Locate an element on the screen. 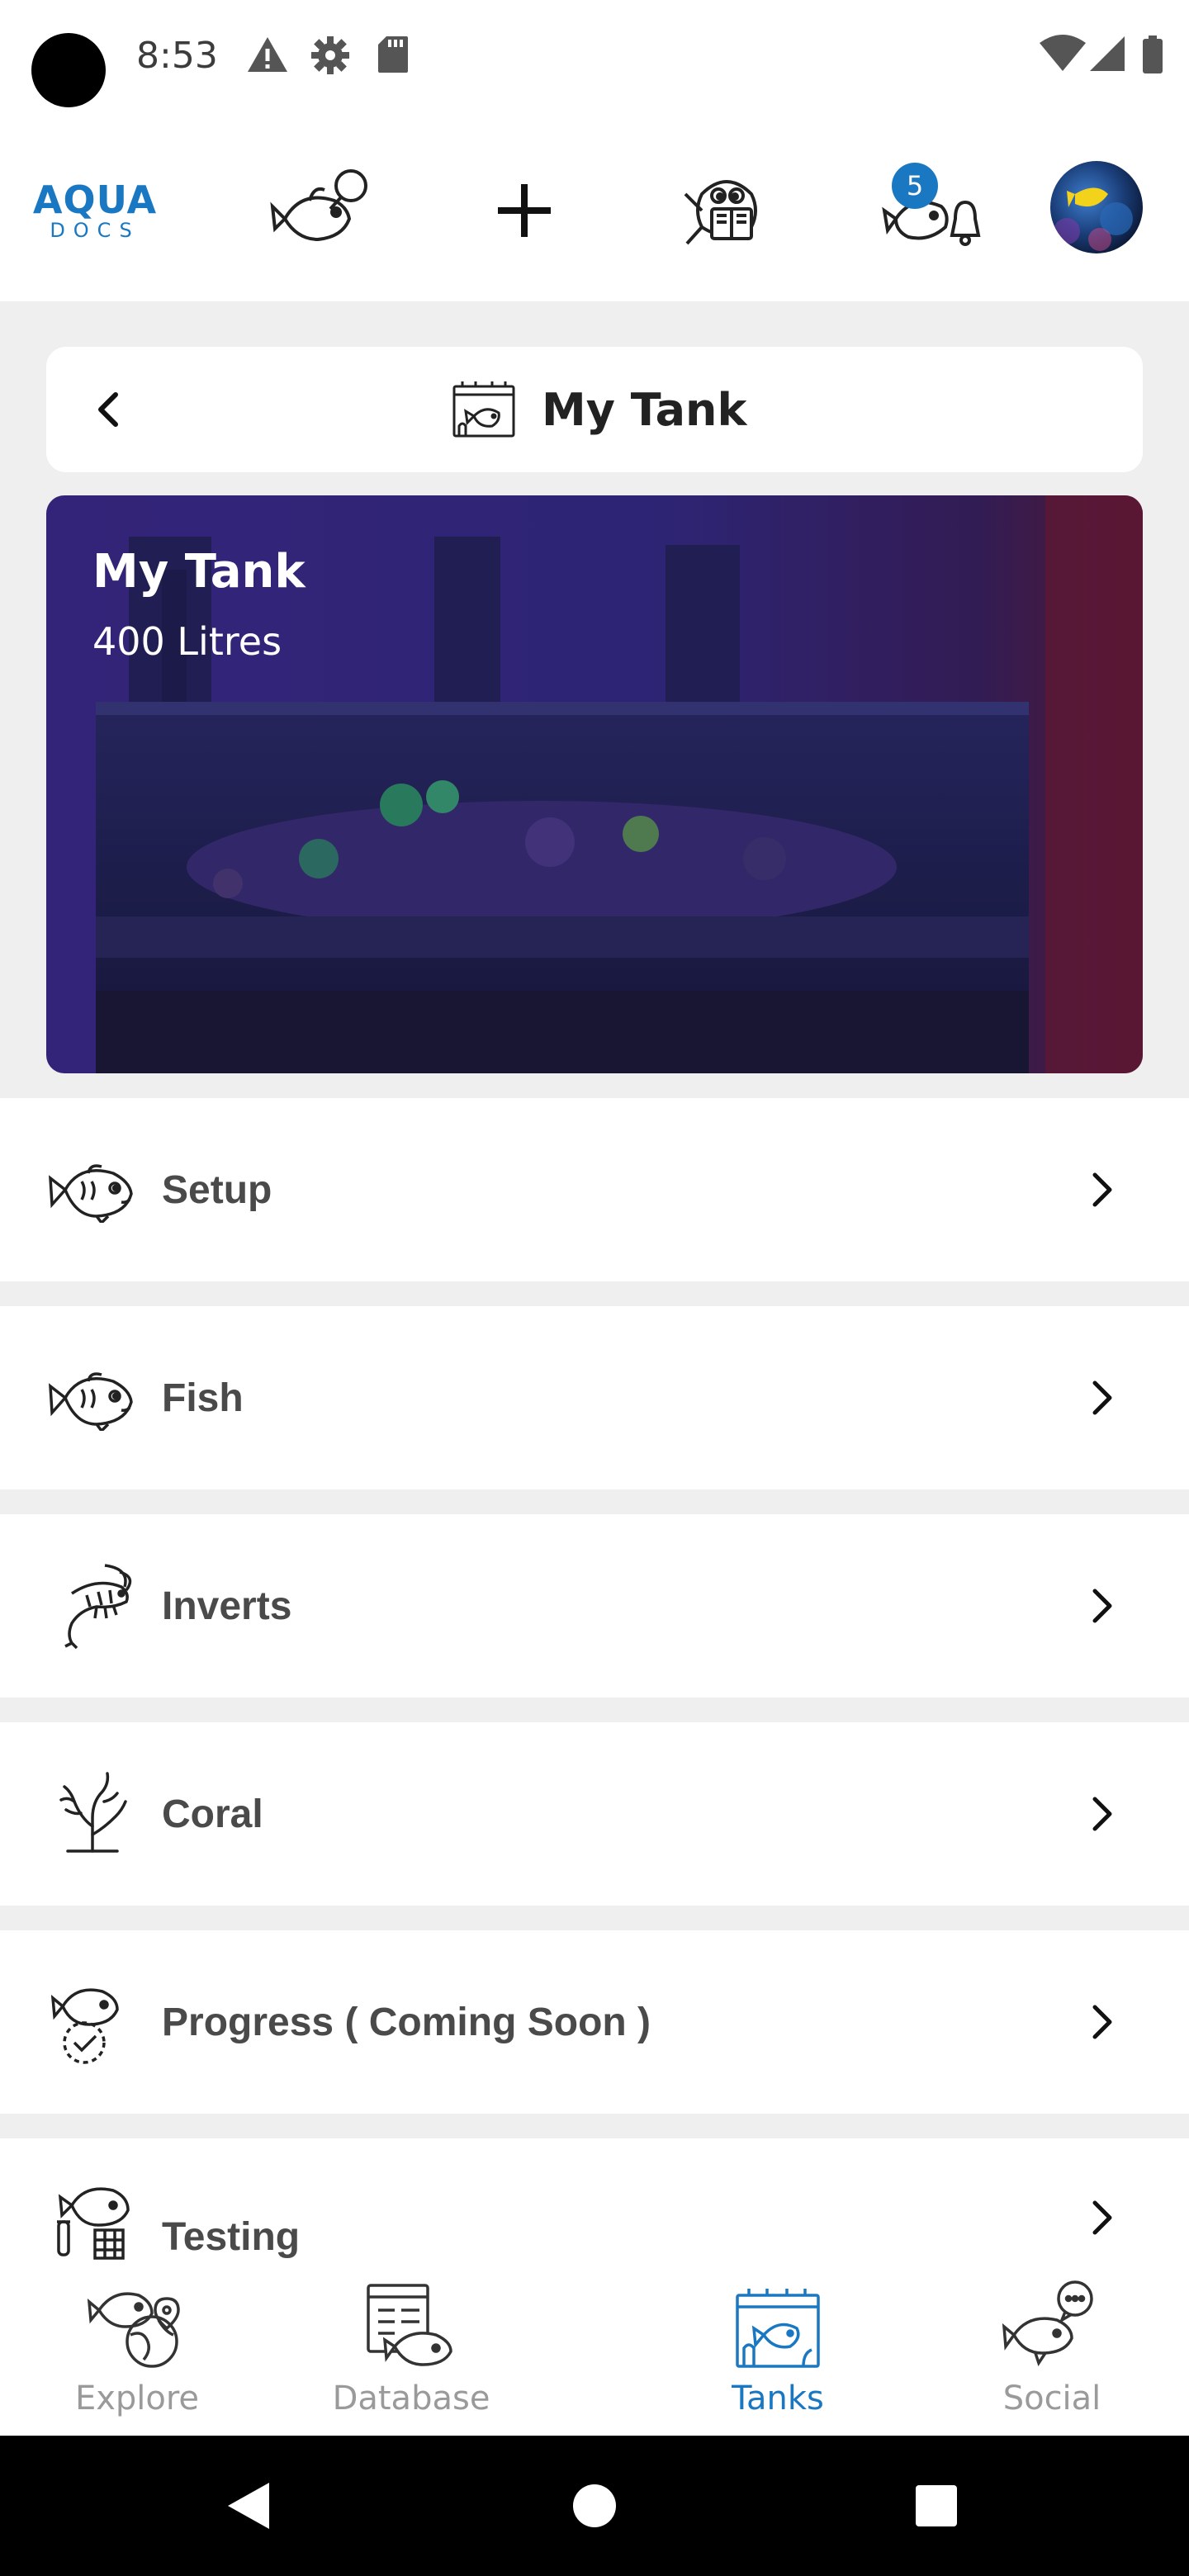 This screenshot has height=2576, width=1189. menu-item-label: Testing is located at coordinates (231, 2237).